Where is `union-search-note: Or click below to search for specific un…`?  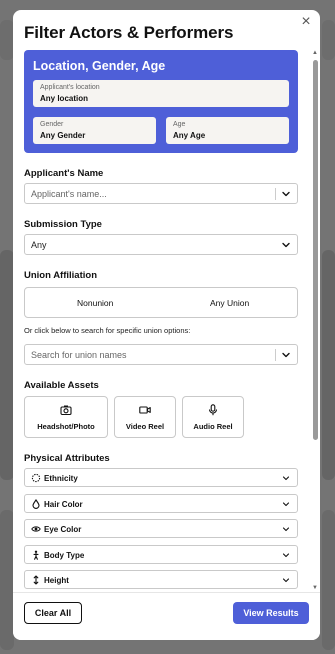
union-search-note: Or click below to search for specific un… is located at coordinates (107, 330).